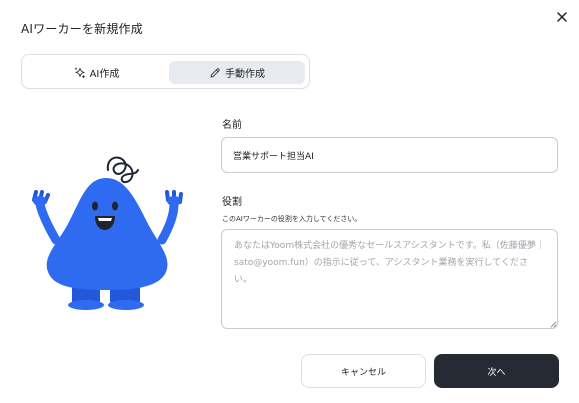 This screenshot has height=403, width=579. Describe the element at coordinates (363, 371) in the screenshot. I see `cancel-button: キャンセル` at that location.